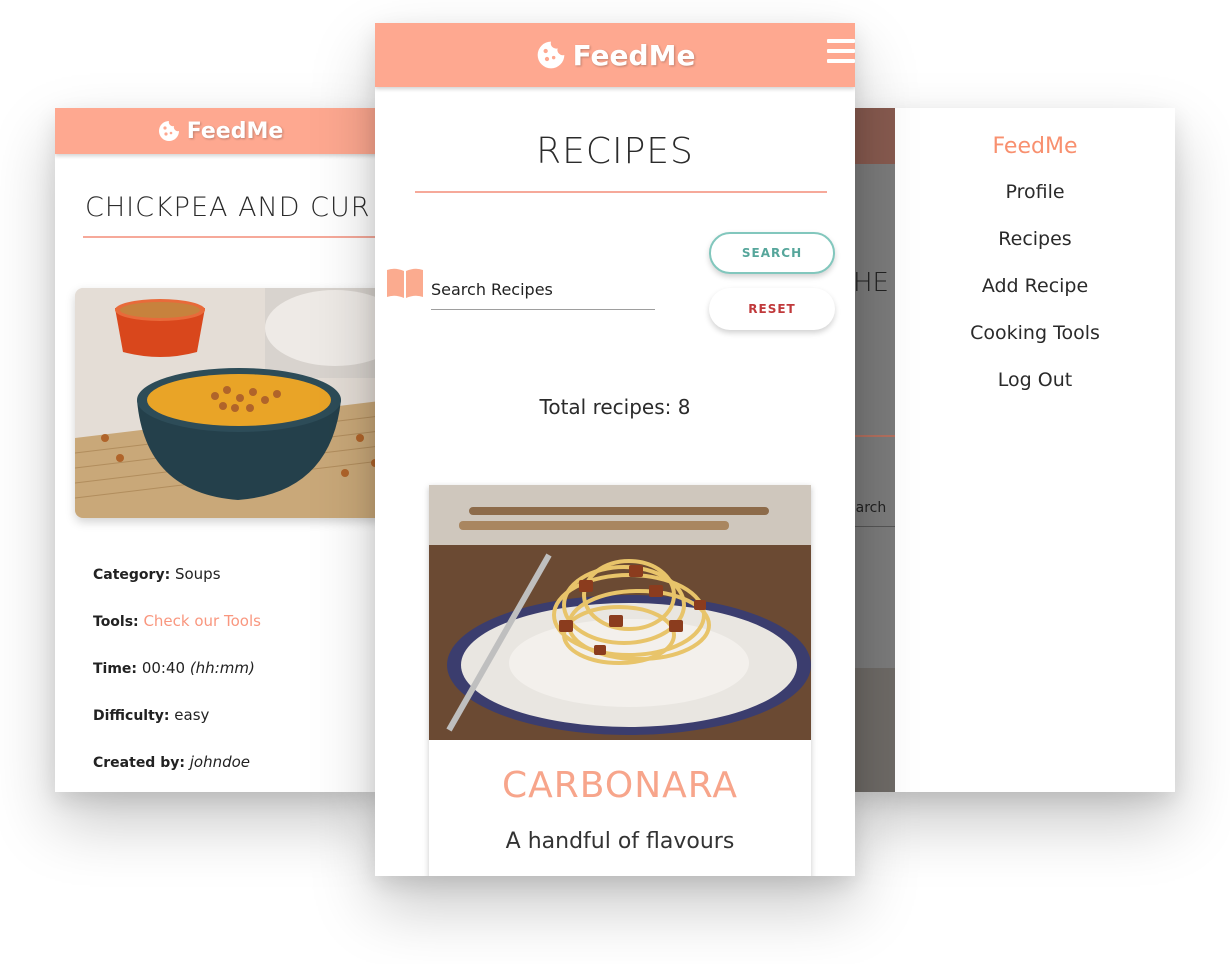  Describe the element at coordinates (543, 289) in the screenshot. I see `search-input` at that location.